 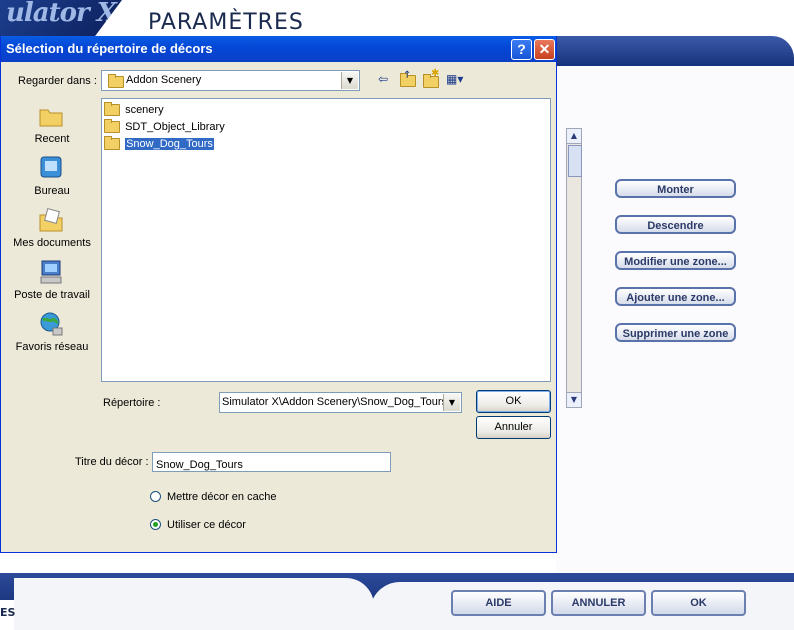 What do you see at coordinates (52, 191) in the screenshot?
I see `place-label: Bureau` at bounding box center [52, 191].